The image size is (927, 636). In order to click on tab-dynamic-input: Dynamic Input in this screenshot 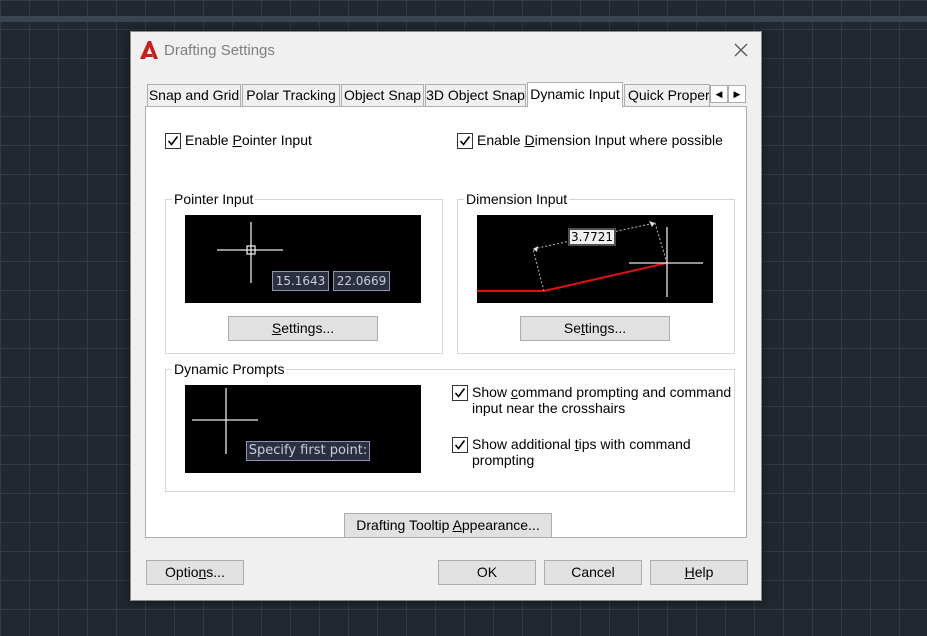, I will do `click(575, 94)`.